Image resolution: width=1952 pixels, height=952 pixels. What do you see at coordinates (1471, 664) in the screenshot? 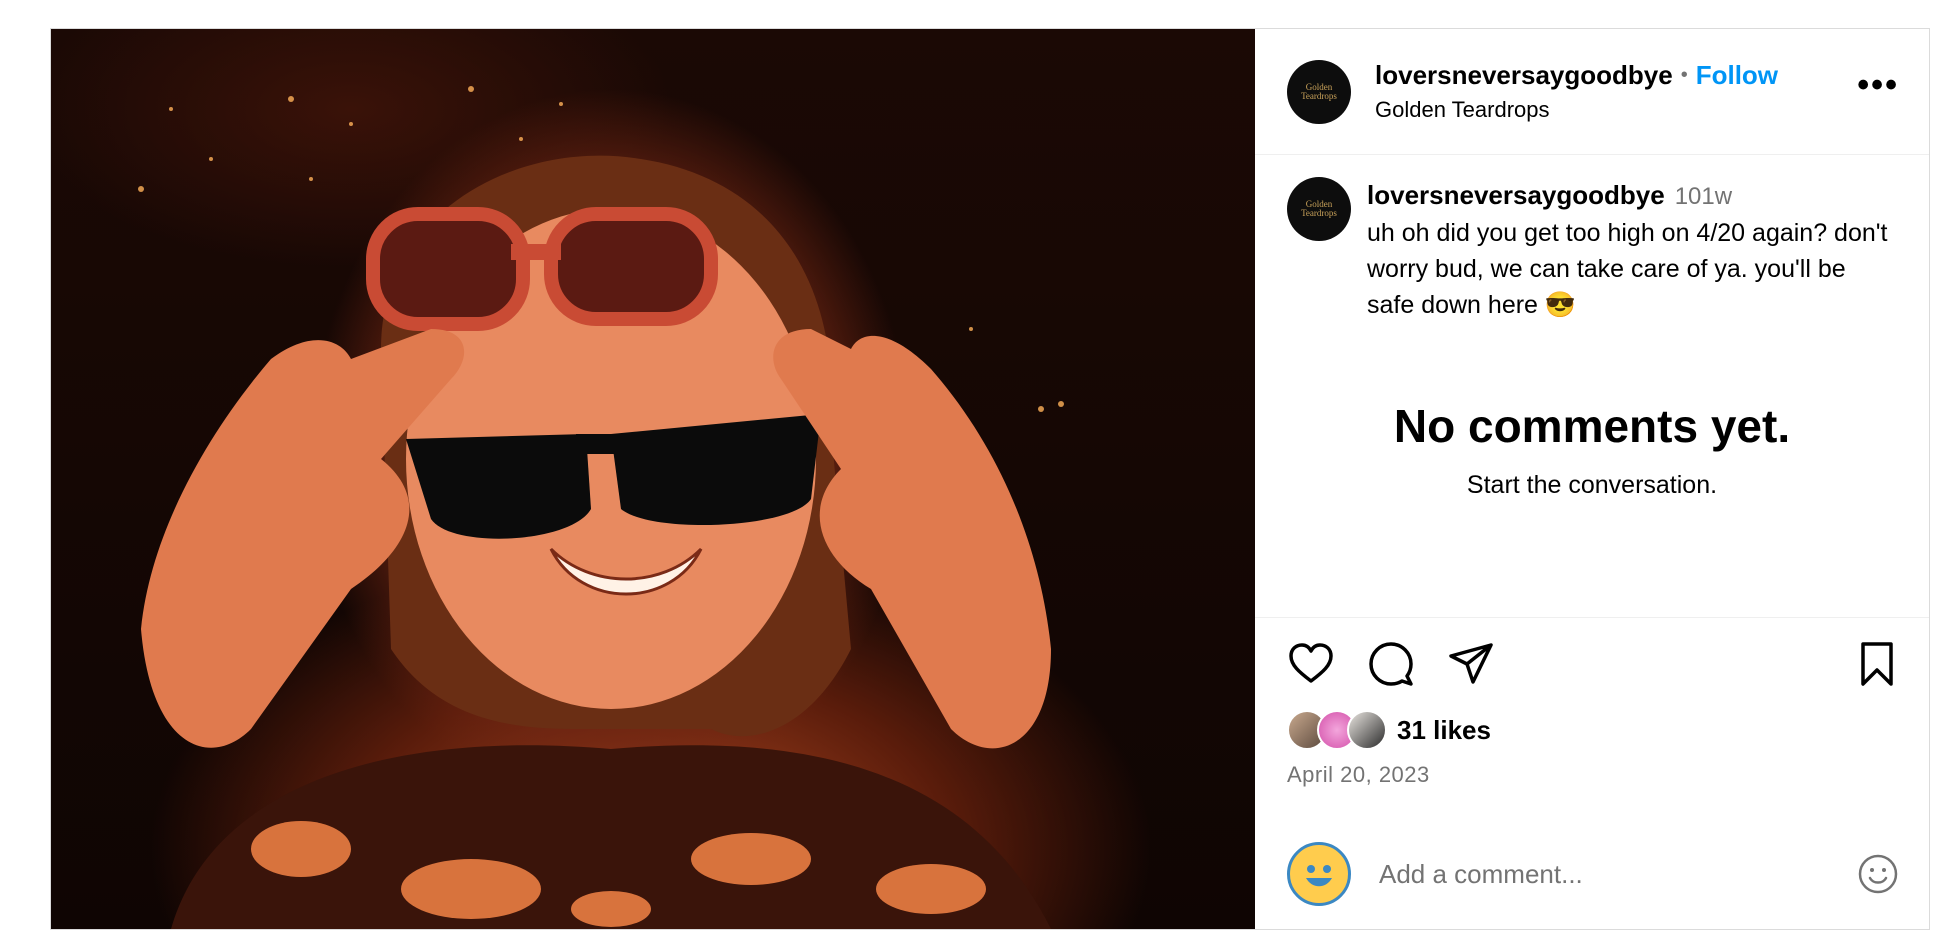
I see `share-icon` at bounding box center [1471, 664].